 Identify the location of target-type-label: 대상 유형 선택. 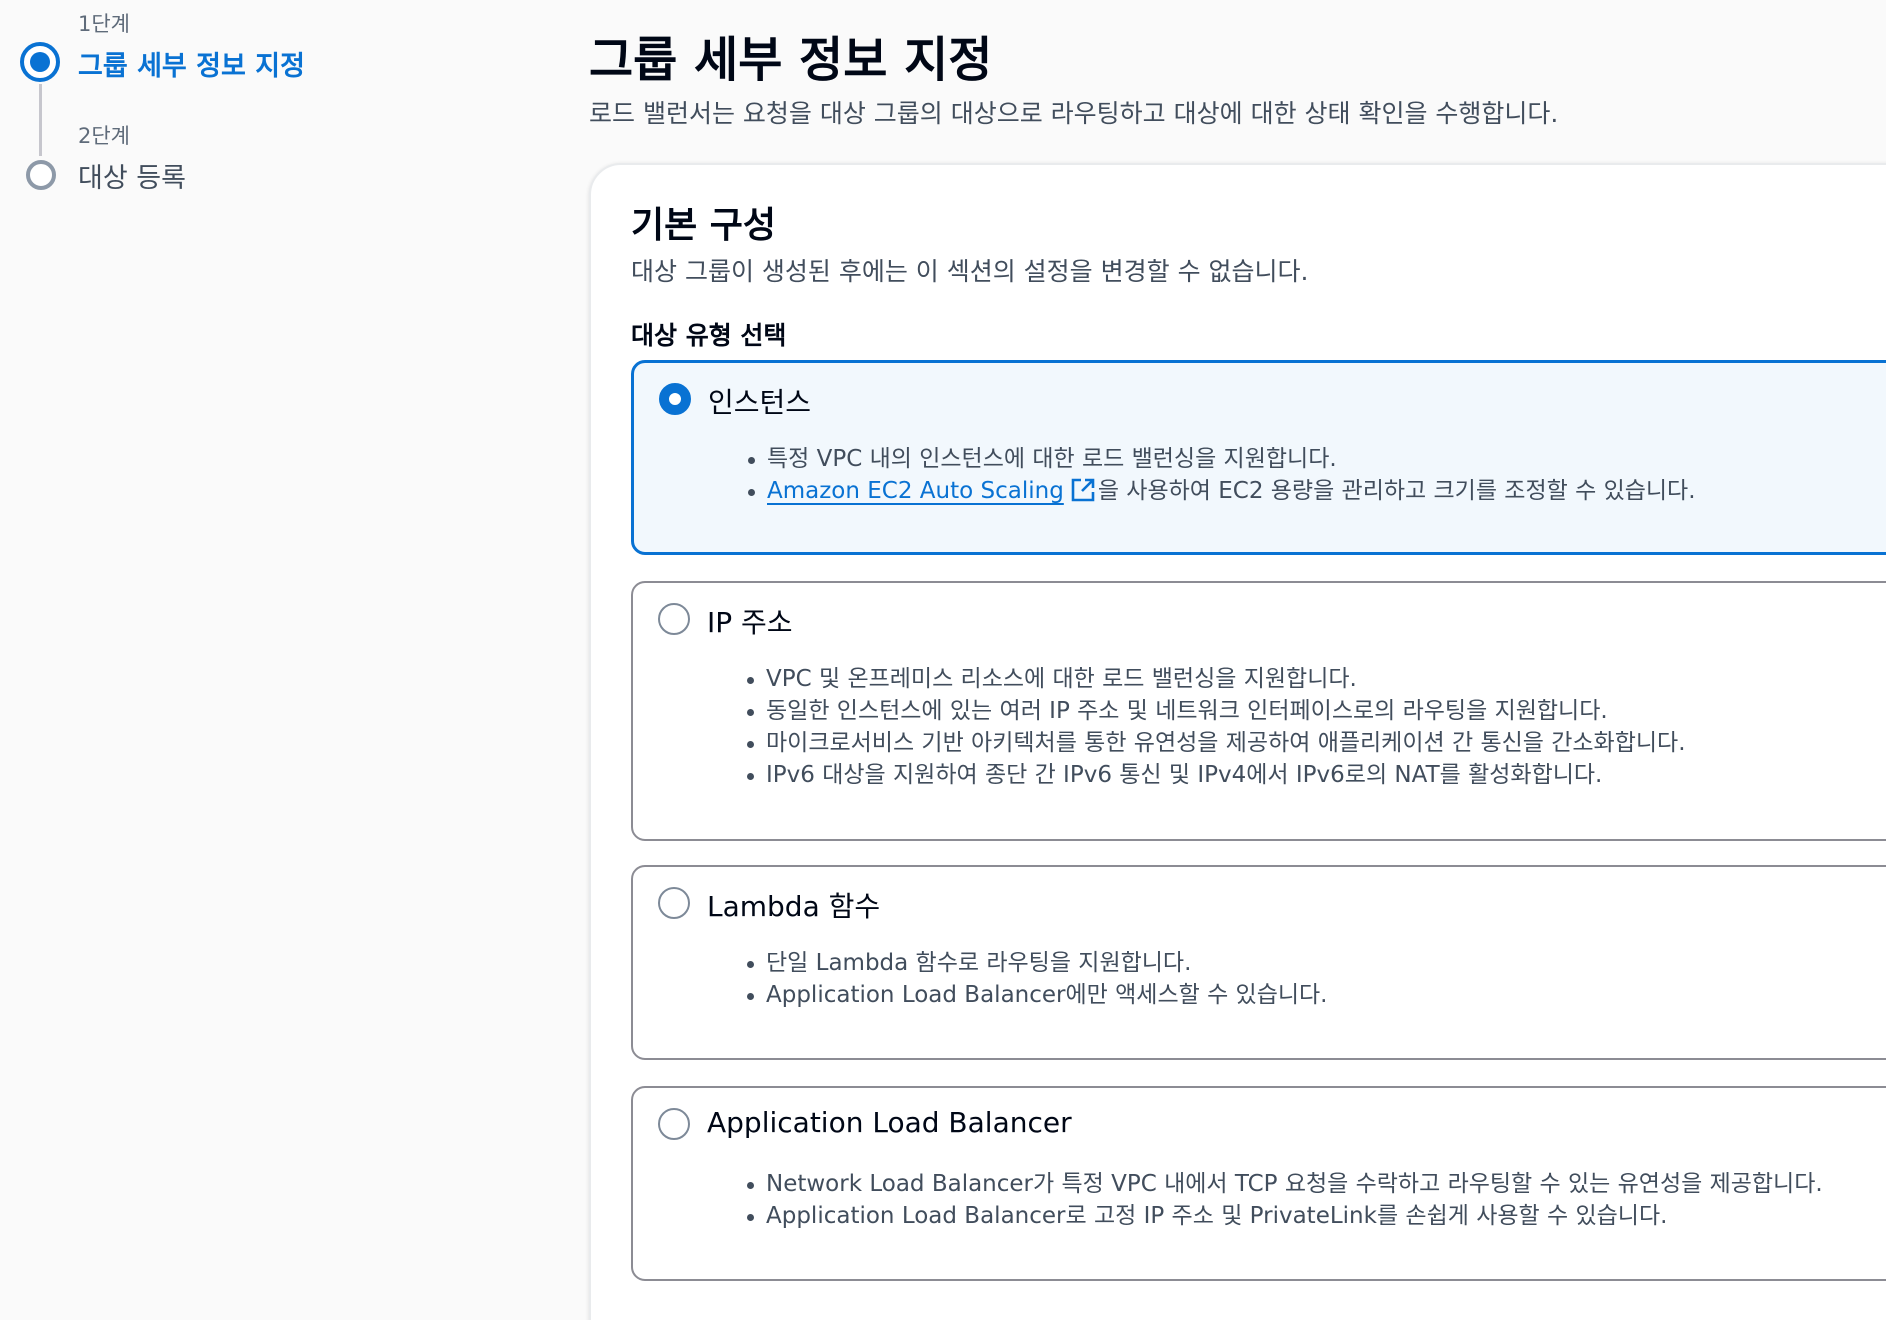
(709, 335).